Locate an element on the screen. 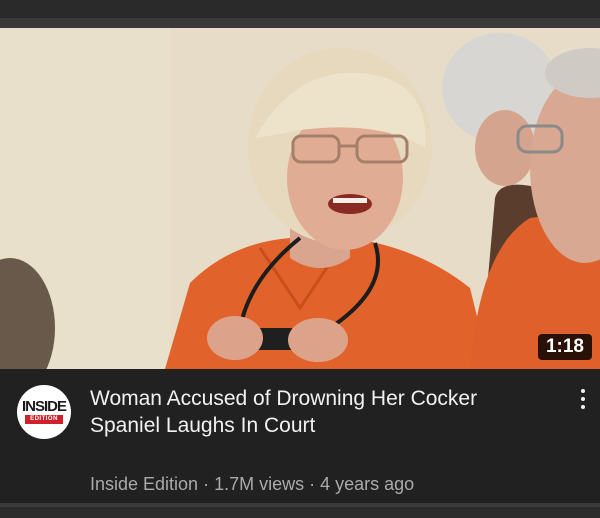 Image resolution: width=600 pixels, height=518 pixels. channel-logo-text: INSIDE is located at coordinates (44, 406).